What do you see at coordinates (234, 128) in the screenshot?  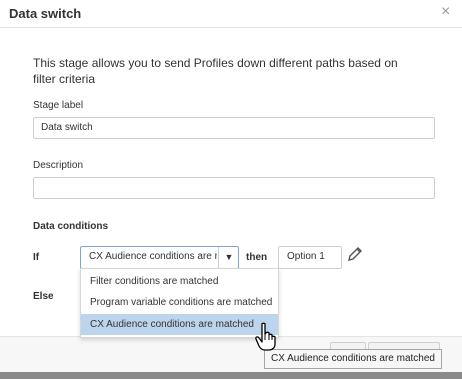 I see `stage-label-input: Data switch` at bounding box center [234, 128].